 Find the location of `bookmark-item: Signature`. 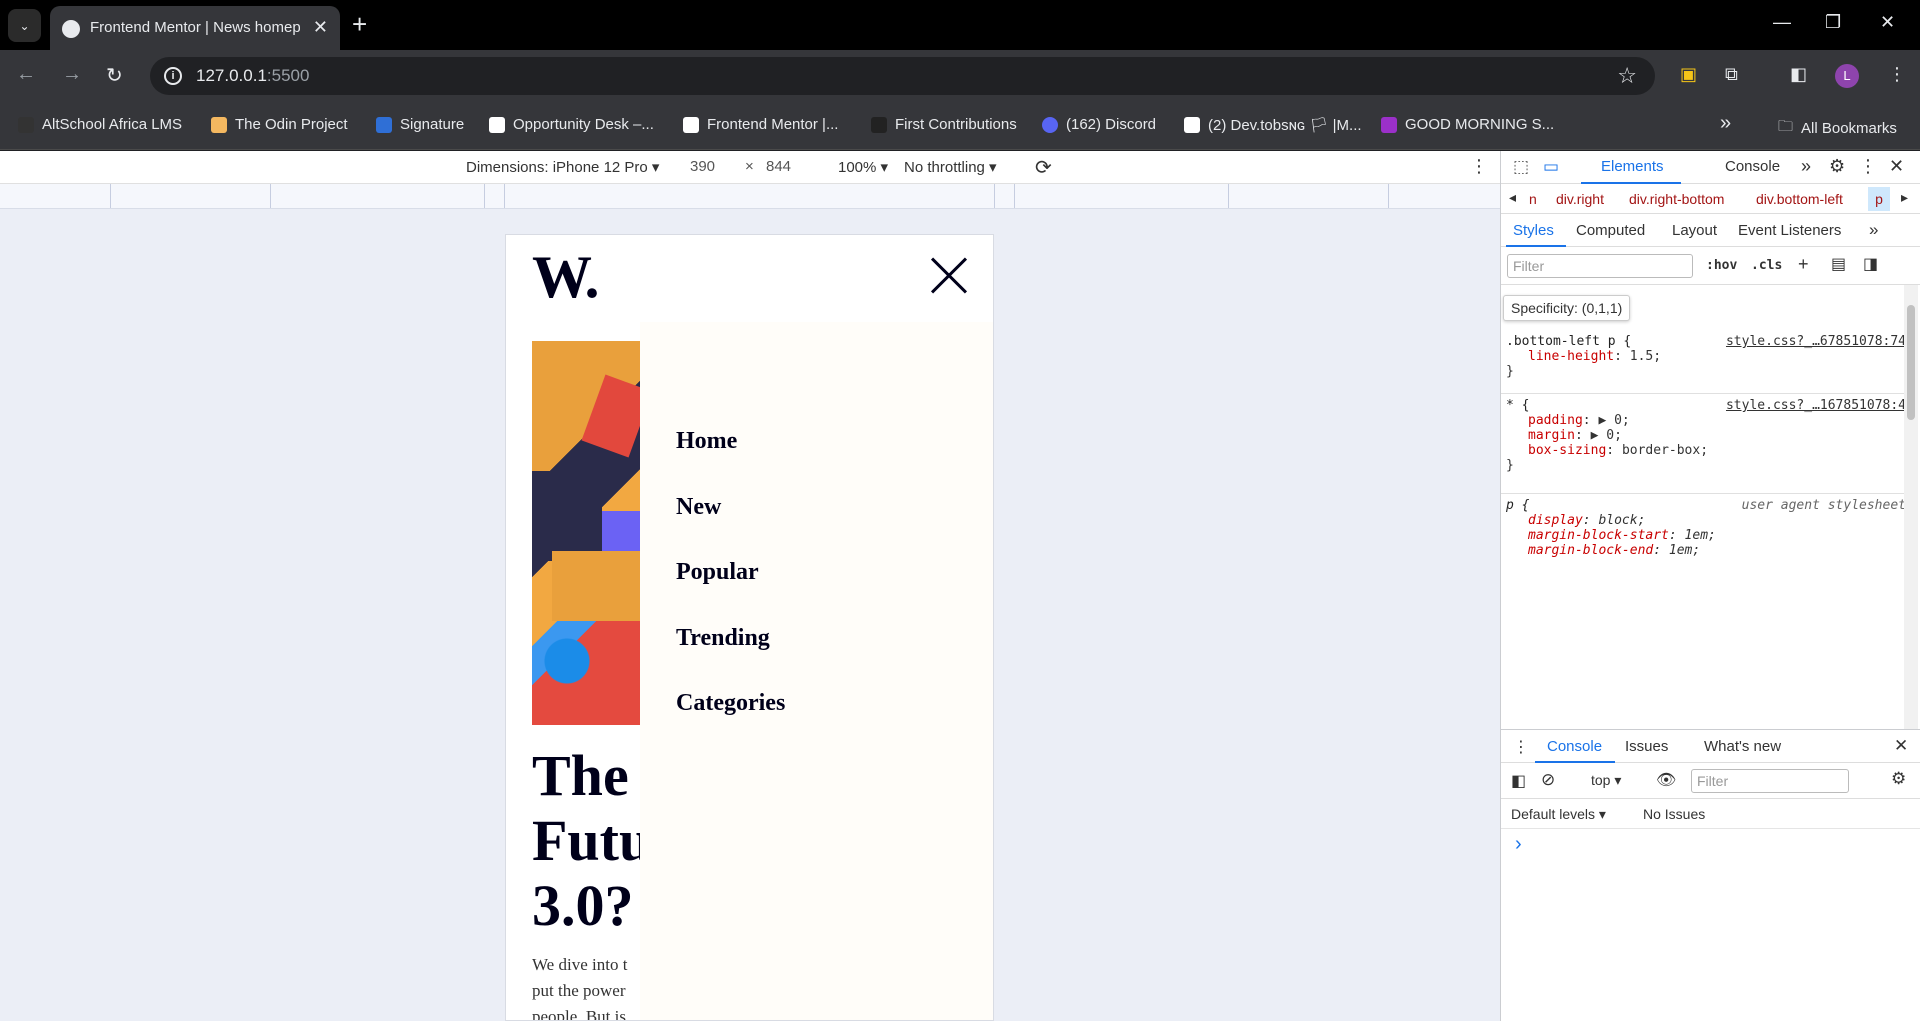

bookmark-item: Signature is located at coordinates (420, 124).